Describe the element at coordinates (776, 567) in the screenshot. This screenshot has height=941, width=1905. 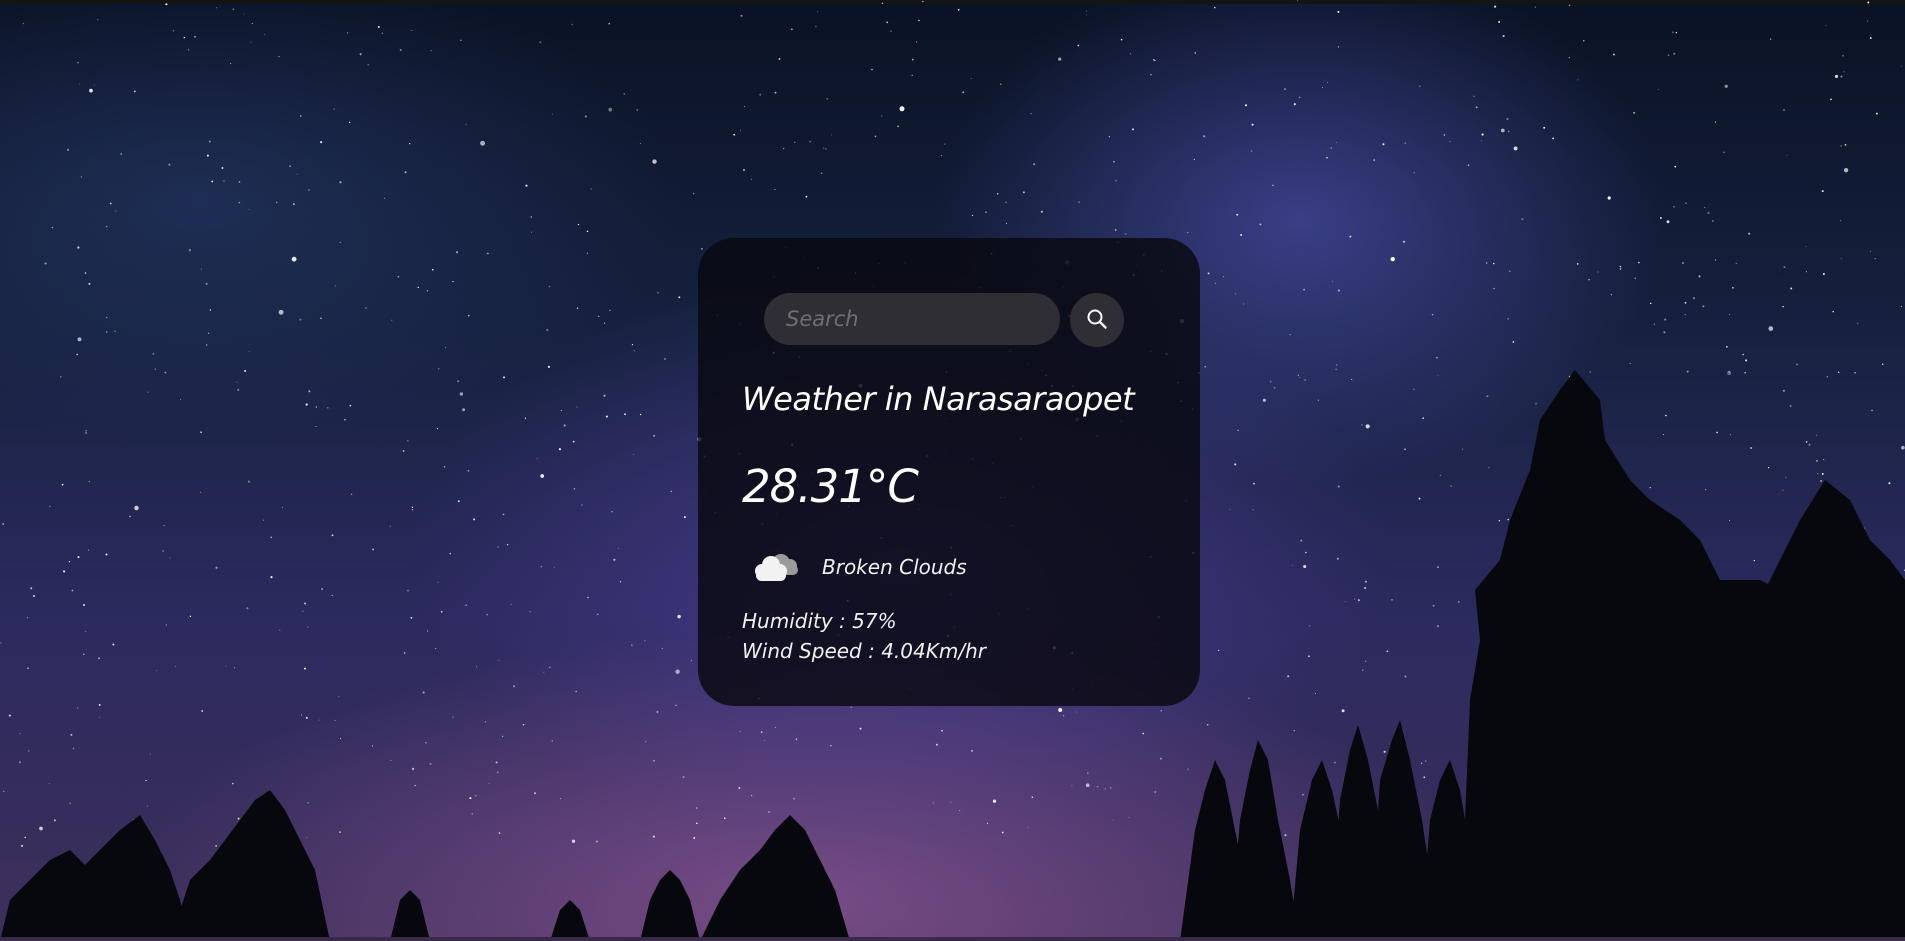
I see `broken-clouds-icon` at that location.